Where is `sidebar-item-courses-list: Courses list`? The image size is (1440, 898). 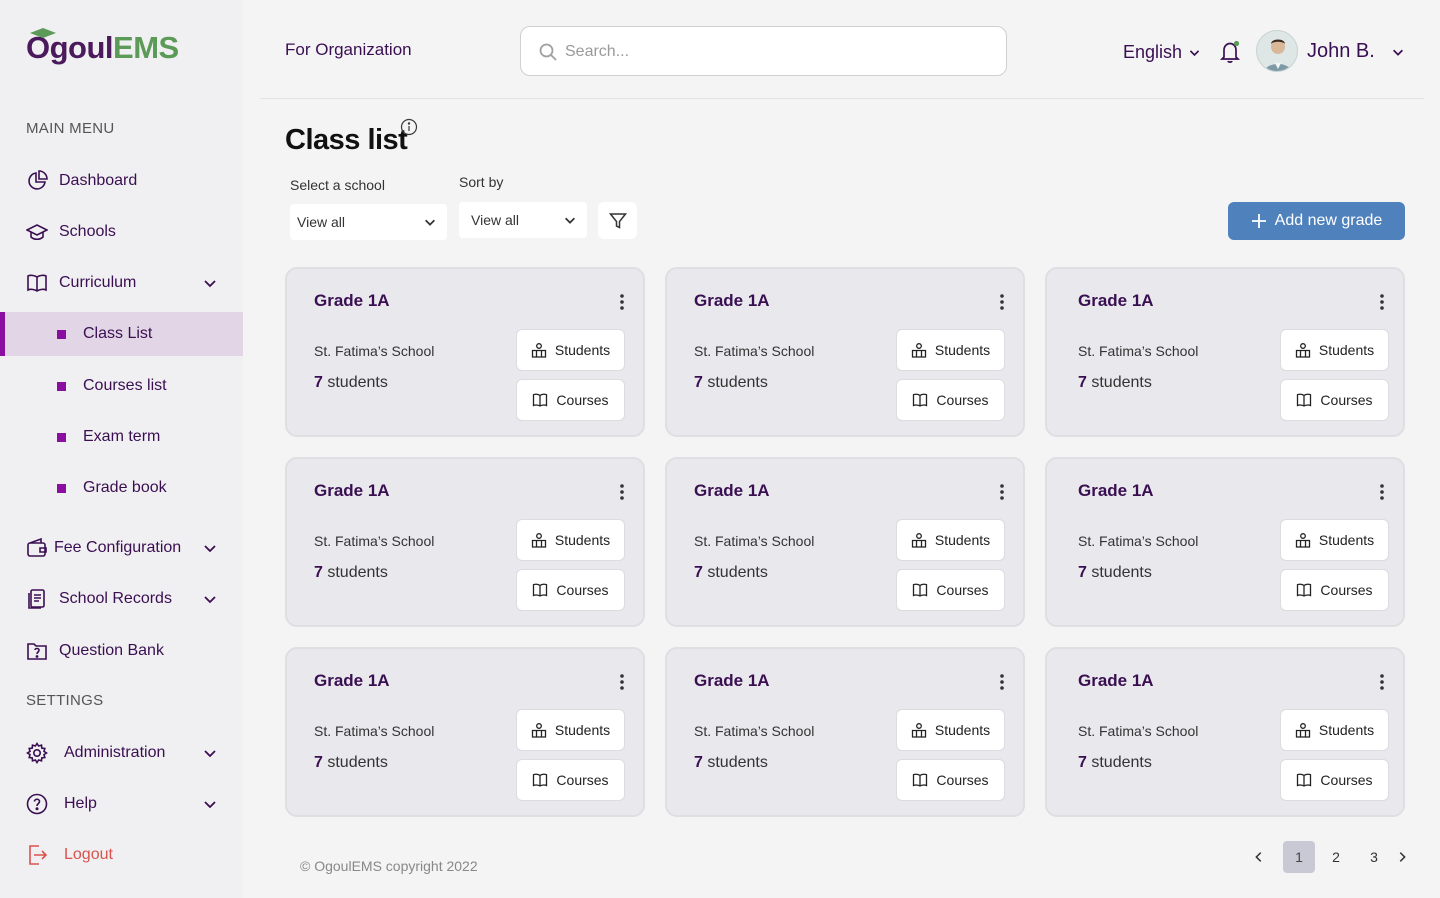
sidebar-item-courses-list: Courses list is located at coordinates (121, 386).